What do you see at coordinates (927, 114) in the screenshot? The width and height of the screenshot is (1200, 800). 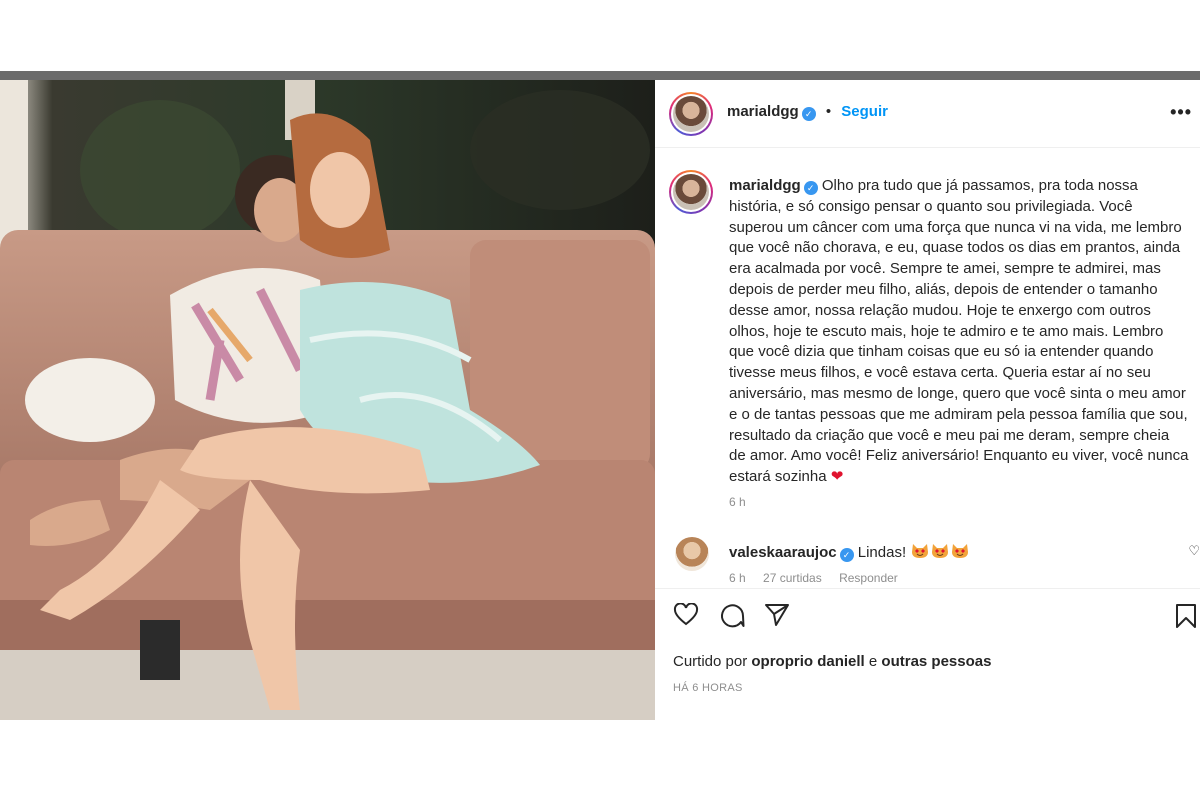 I see `post-header: marialdgg ✓ • Seguir •••` at bounding box center [927, 114].